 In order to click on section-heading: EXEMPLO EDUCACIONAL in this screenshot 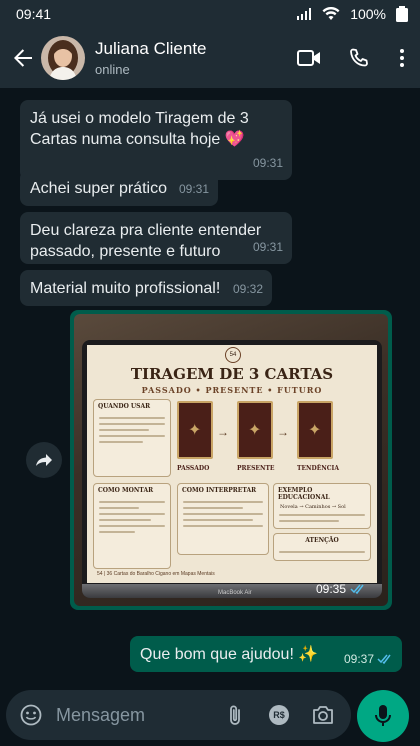, I will do `click(304, 494)`.